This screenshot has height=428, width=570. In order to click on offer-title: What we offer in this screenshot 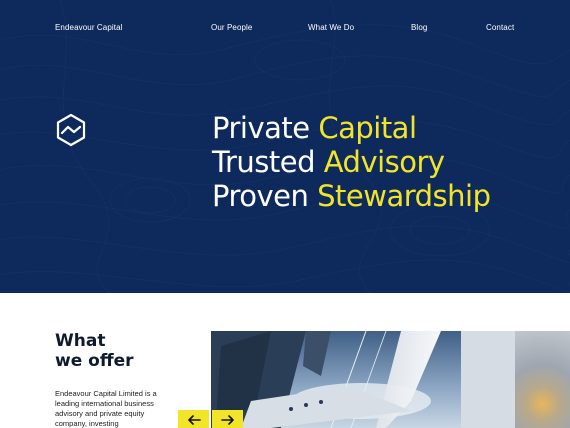, I will do `click(94, 351)`.